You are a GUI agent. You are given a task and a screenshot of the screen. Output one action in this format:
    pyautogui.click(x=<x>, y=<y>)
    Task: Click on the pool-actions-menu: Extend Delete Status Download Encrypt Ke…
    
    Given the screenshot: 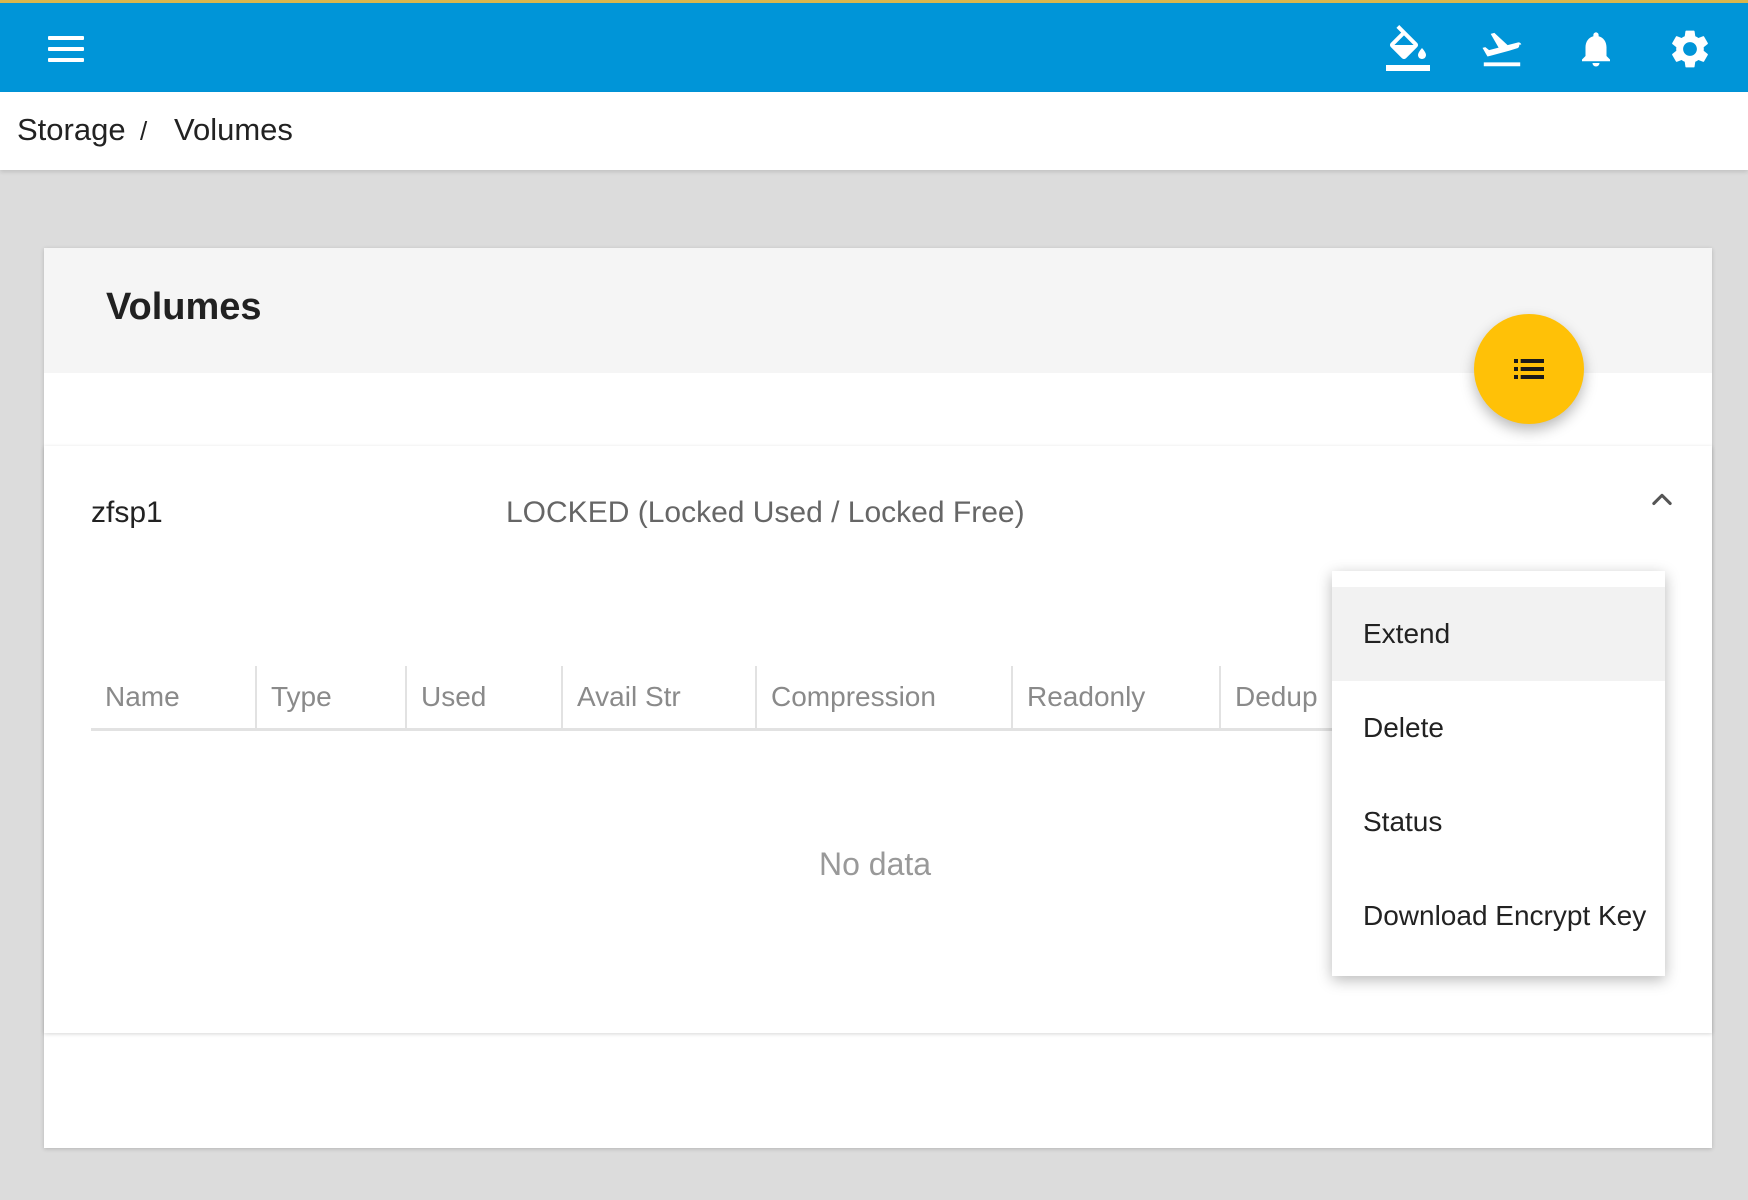 What is the action you would take?
    pyautogui.click(x=1498, y=773)
    